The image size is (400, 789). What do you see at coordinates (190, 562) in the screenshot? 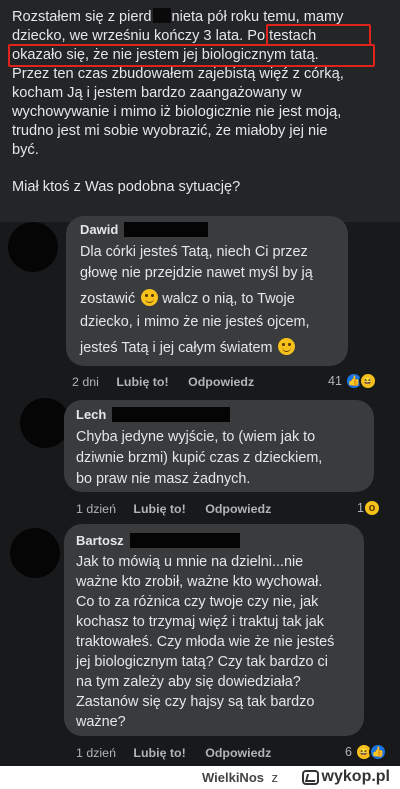
I see `comment-text: Jak to mówią u mnie na dzielni...nie` at bounding box center [190, 562].